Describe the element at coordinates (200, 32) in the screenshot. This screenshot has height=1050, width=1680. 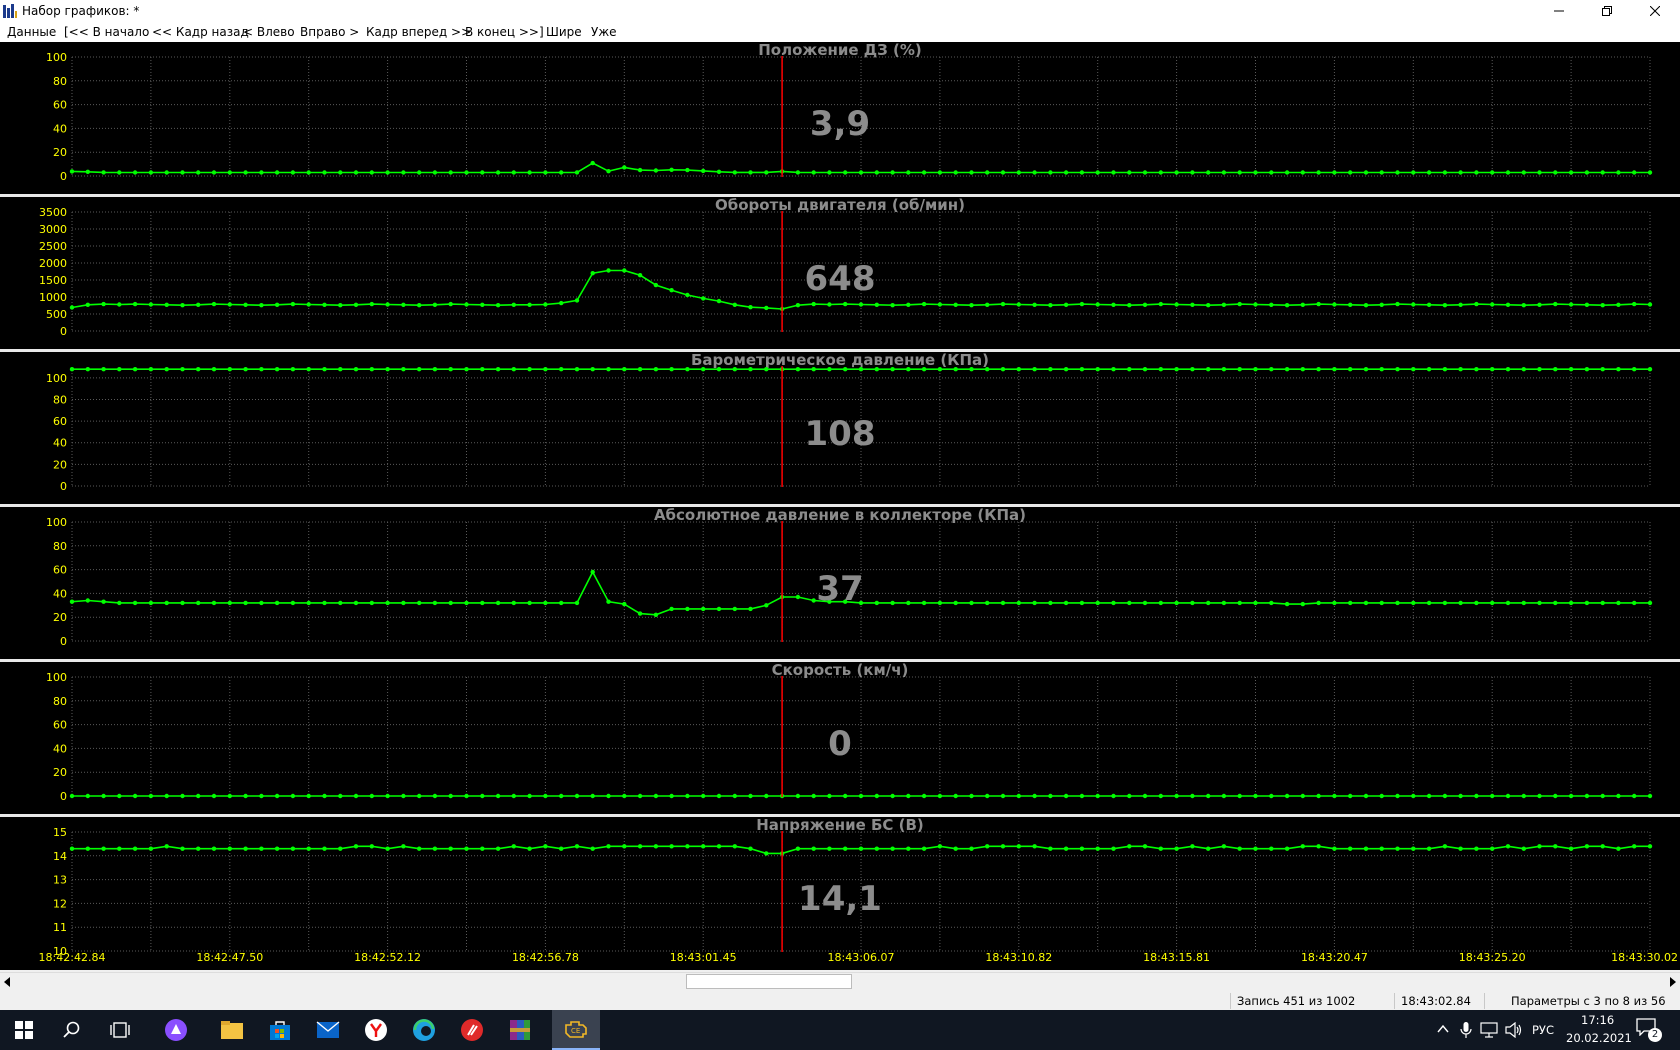
I see `menu-frame-back: << Кадр назад` at that location.